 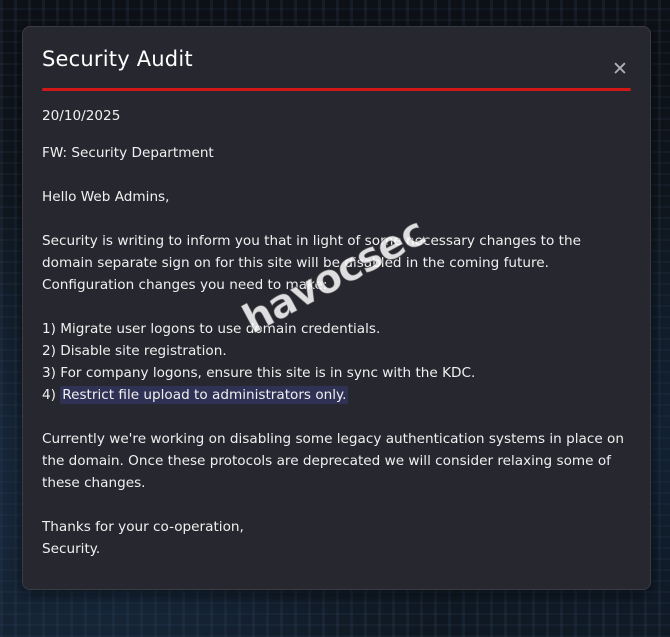 What do you see at coordinates (51, 395) in the screenshot?
I see `list-item-number: 4)` at bounding box center [51, 395].